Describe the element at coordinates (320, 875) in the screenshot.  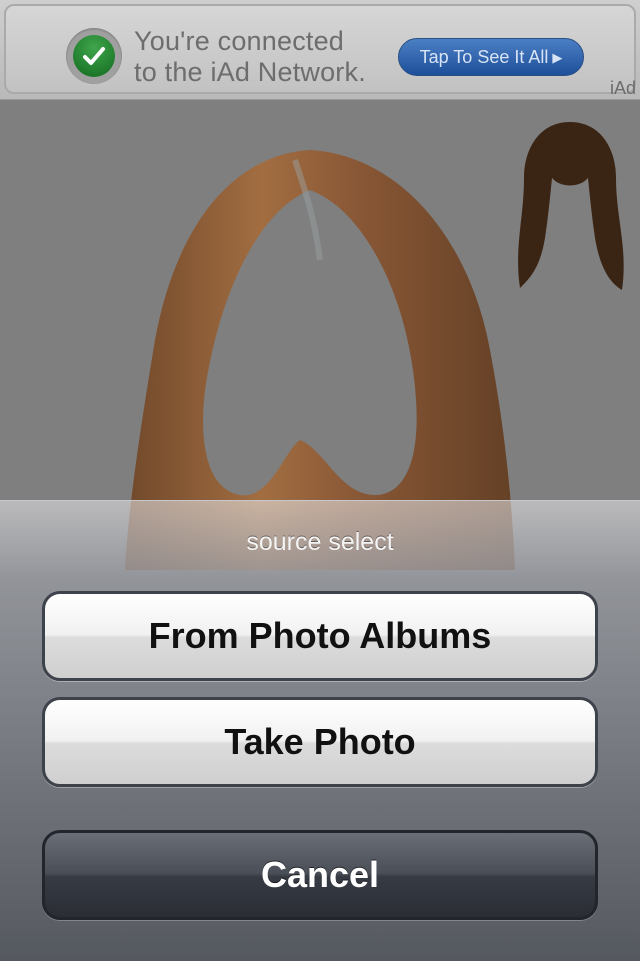
I see `cancel-button: Cancel` at that location.